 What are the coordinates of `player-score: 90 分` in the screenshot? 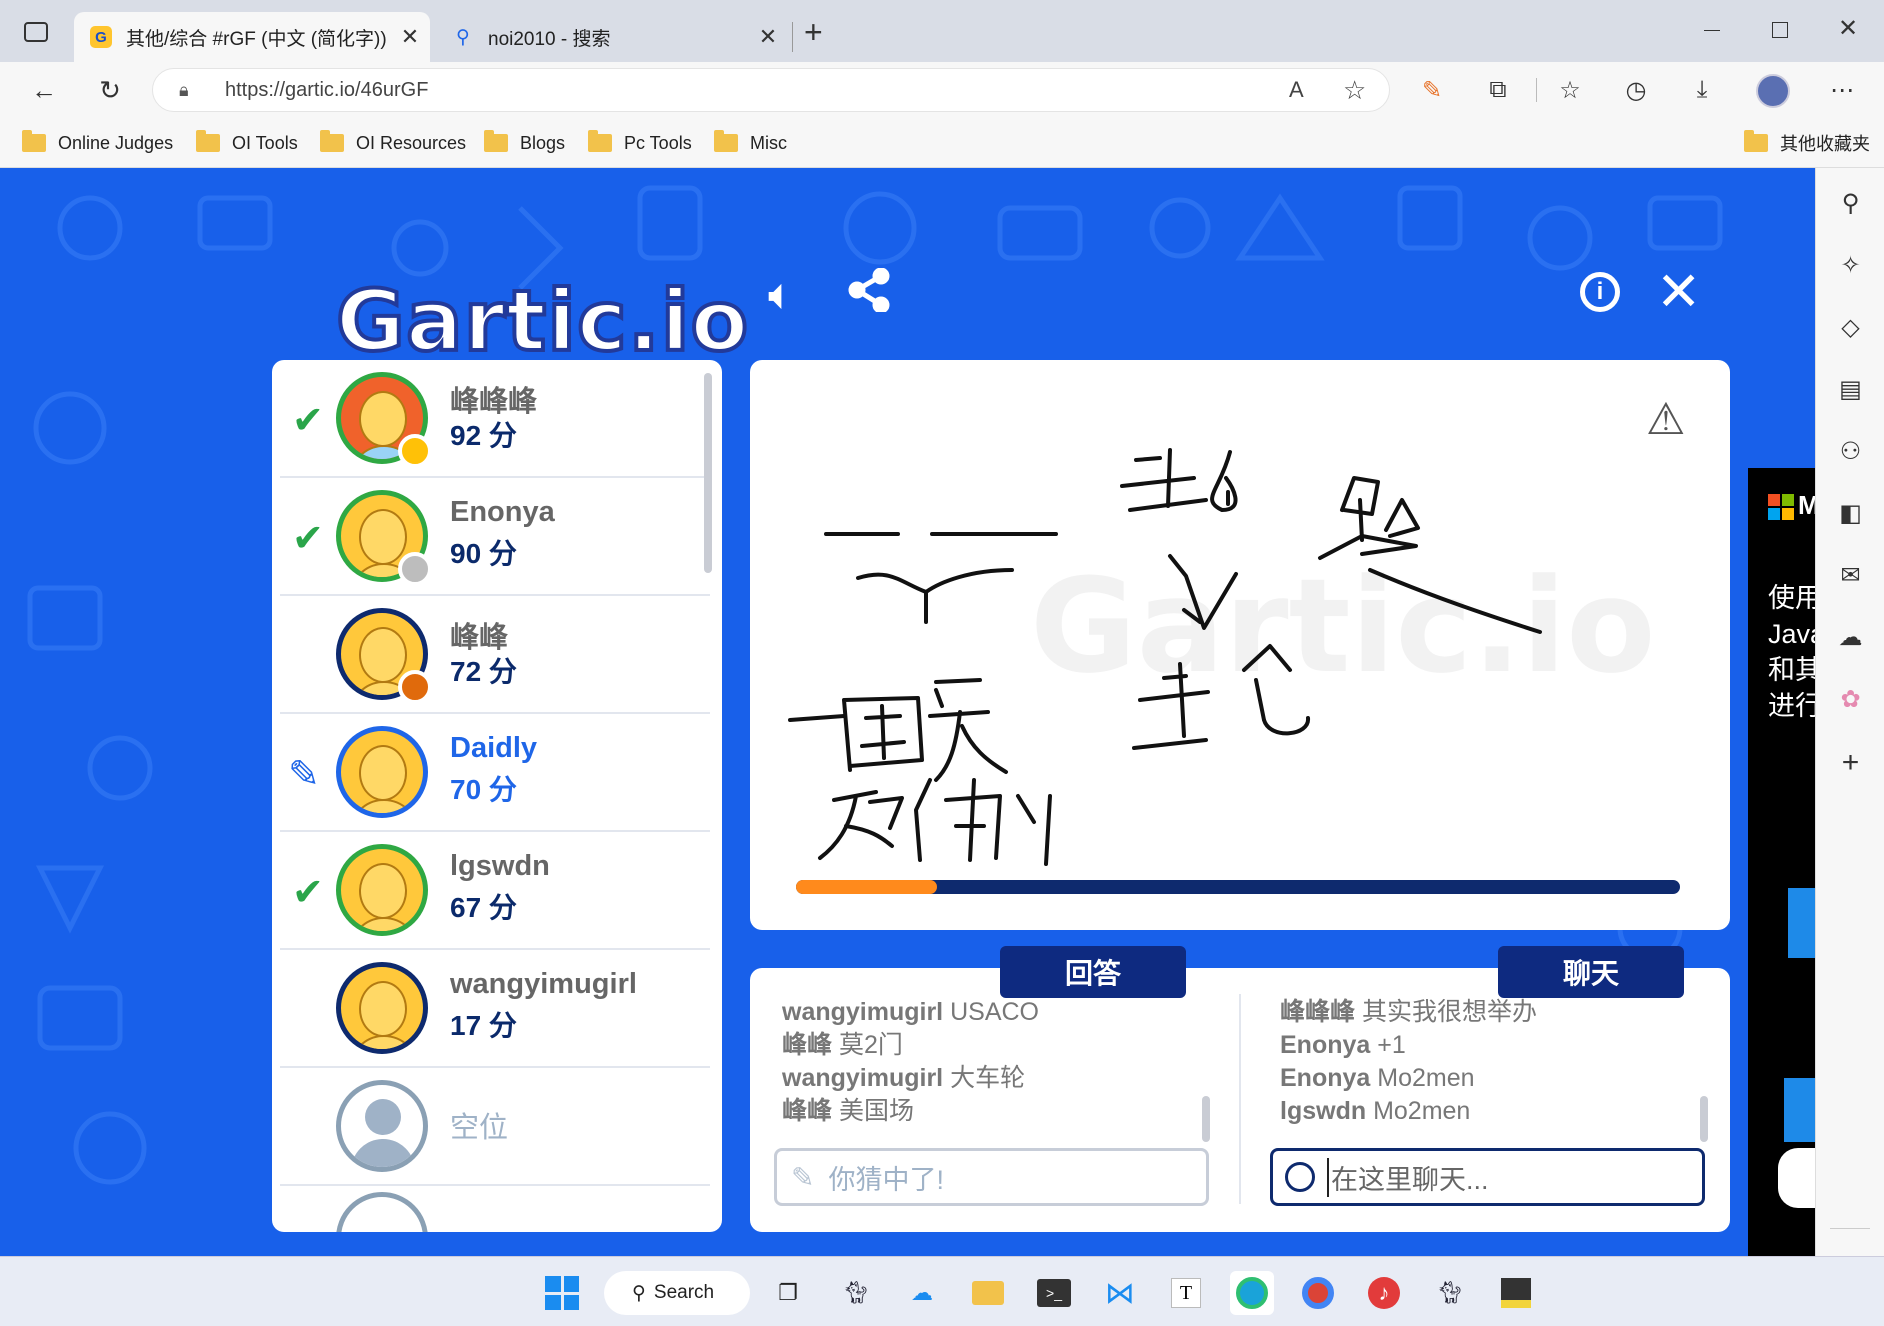 It's located at (483, 553).